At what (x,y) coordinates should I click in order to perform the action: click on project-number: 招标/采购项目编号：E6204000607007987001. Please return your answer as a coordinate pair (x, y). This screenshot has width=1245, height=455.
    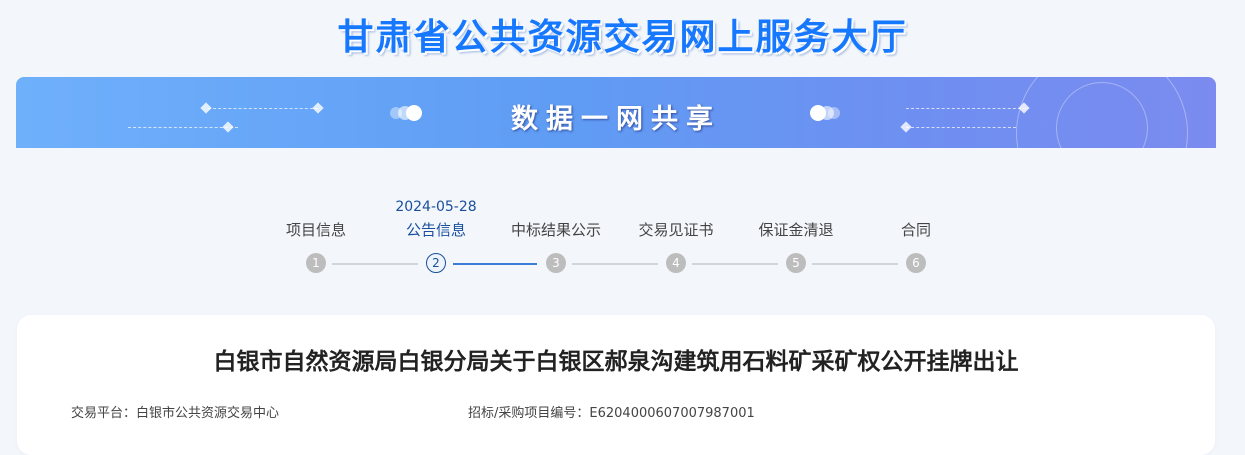
    Looking at the image, I should click on (611, 411).